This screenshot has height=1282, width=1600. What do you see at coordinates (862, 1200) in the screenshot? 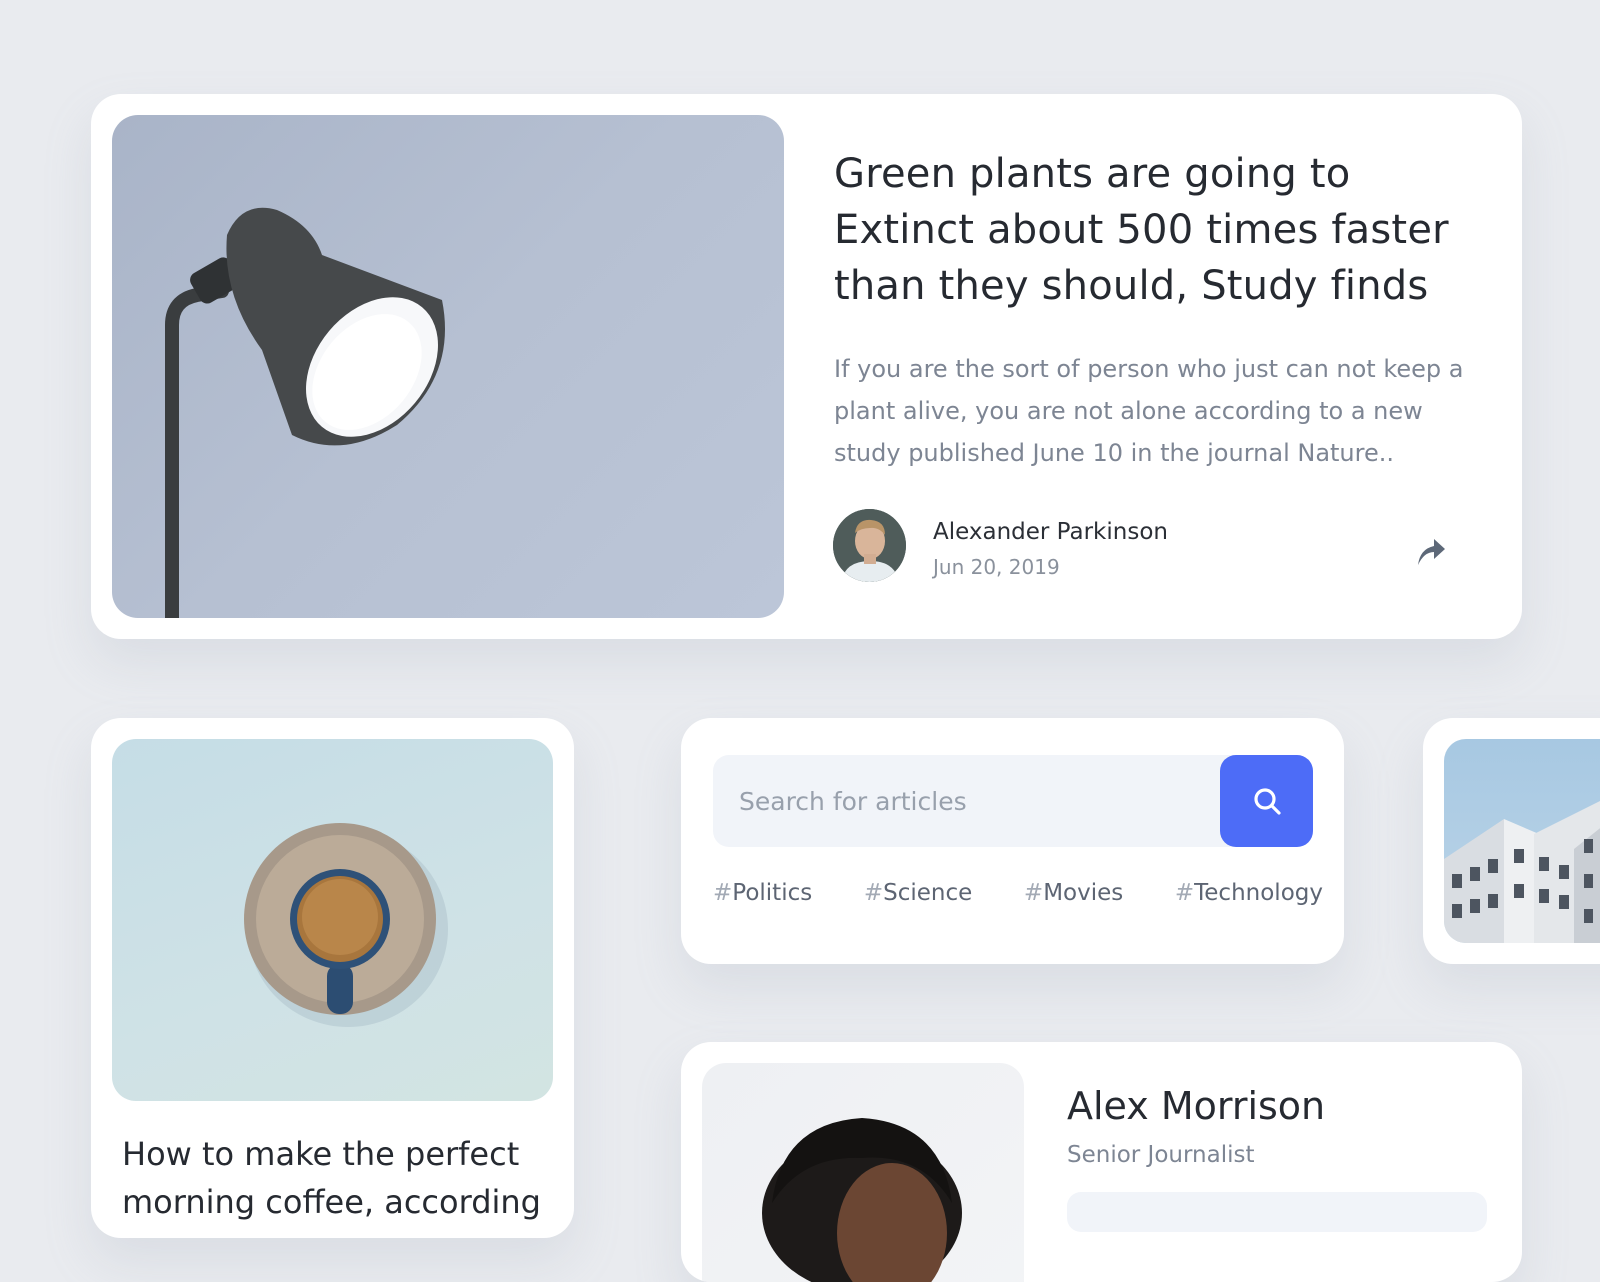
I see `journalist-portrait-illustration` at bounding box center [862, 1200].